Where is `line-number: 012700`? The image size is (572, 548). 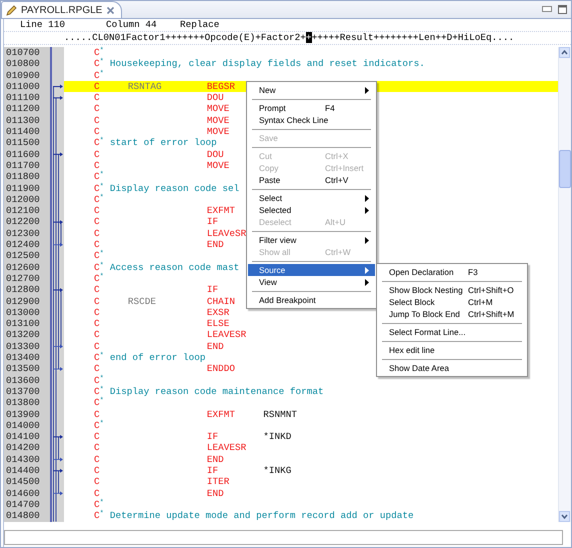 line-number: 012700 is located at coordinates (23, 278).